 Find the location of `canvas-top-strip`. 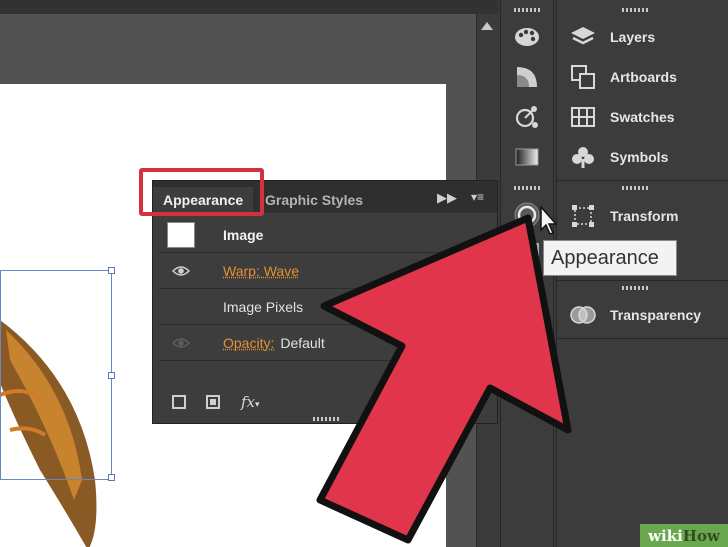

canvas-top-strip is located at coordinates (249, 7).